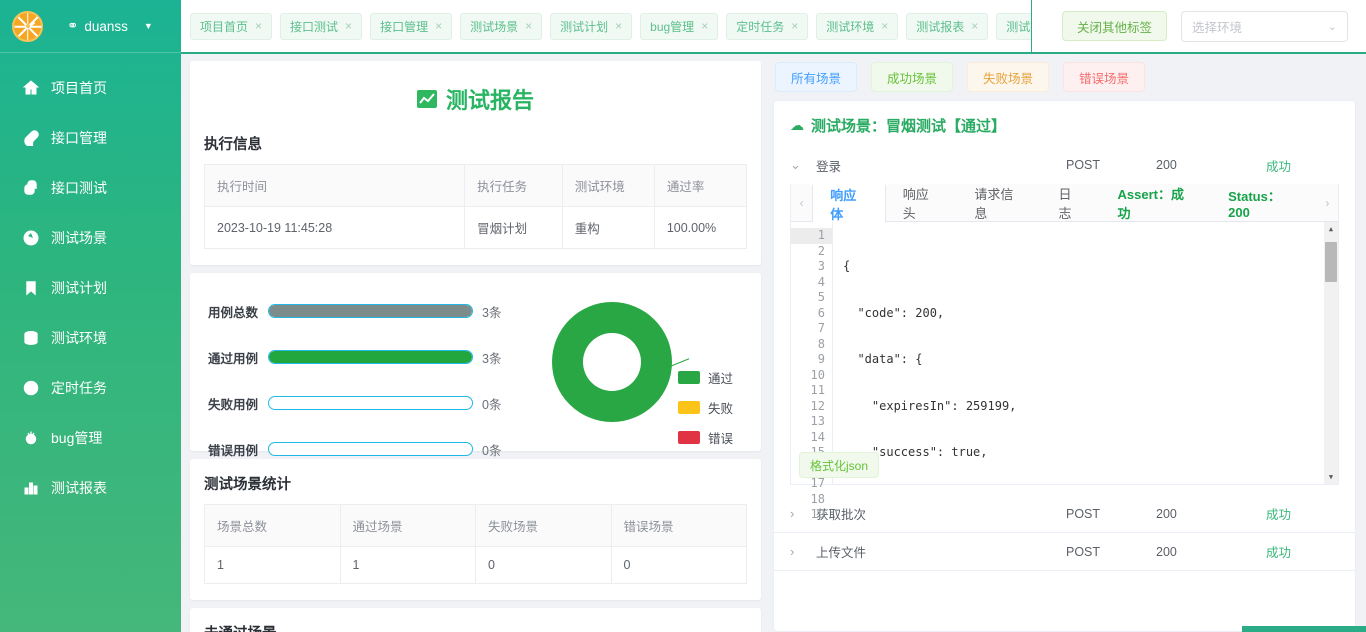 The image size is (1366, 632). I want to click on result-donut-chart: 通过 失败 错误, so click(640, 362).